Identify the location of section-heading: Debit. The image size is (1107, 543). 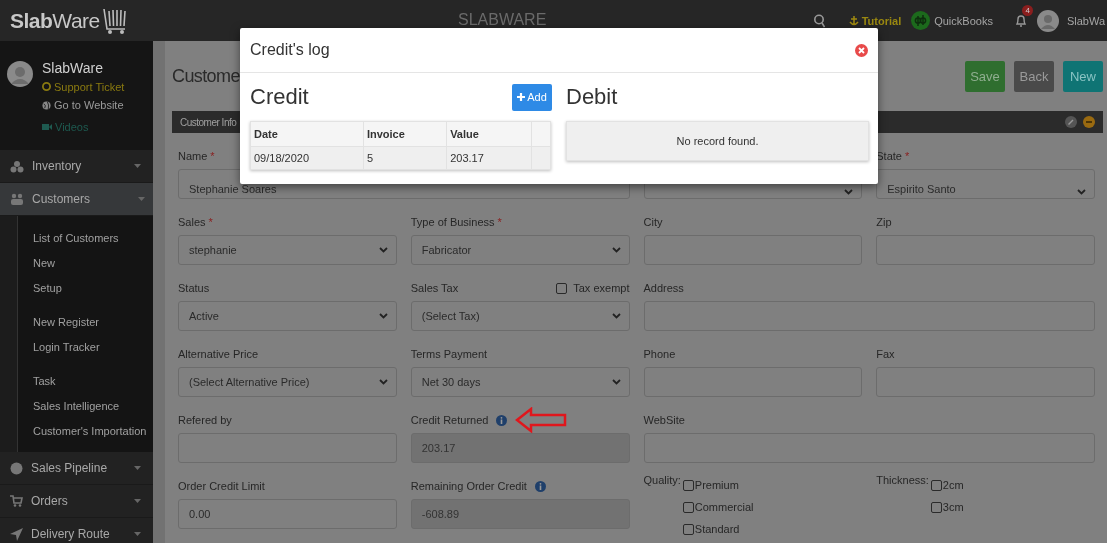
(592, 97).